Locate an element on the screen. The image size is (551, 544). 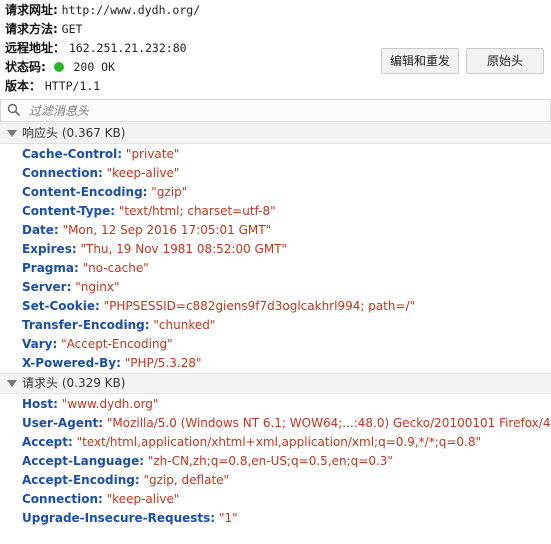
status-code-value: 200 OK is located at coordinates (94, 67).